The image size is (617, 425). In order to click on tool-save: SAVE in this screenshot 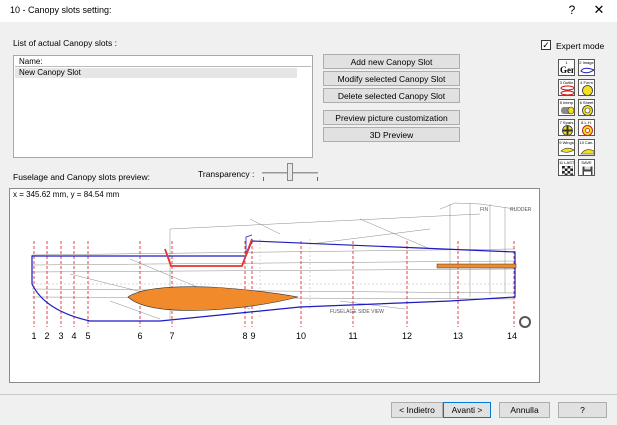, I will do `click(586, 167)`.